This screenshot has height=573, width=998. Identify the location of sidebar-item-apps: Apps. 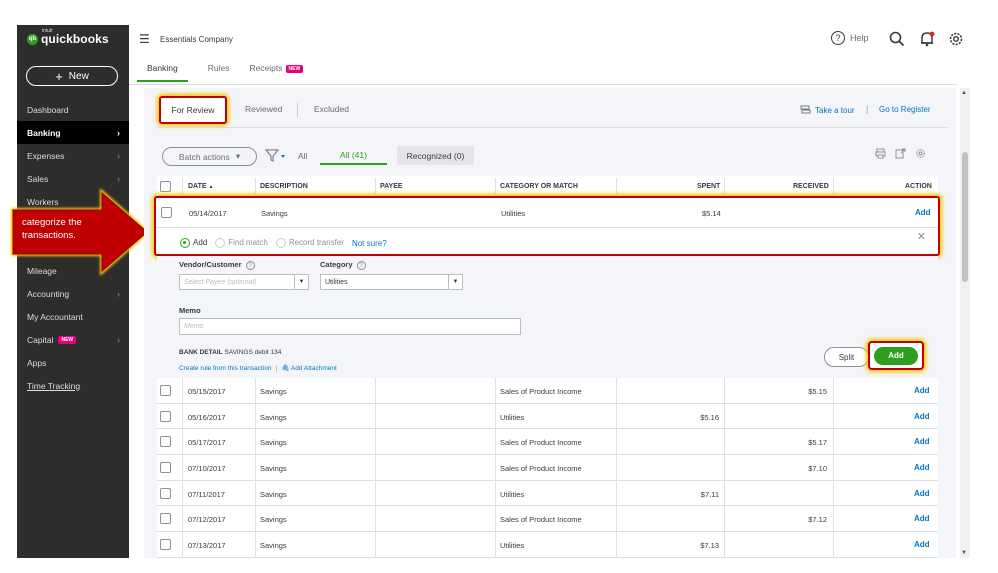
(73, 362).